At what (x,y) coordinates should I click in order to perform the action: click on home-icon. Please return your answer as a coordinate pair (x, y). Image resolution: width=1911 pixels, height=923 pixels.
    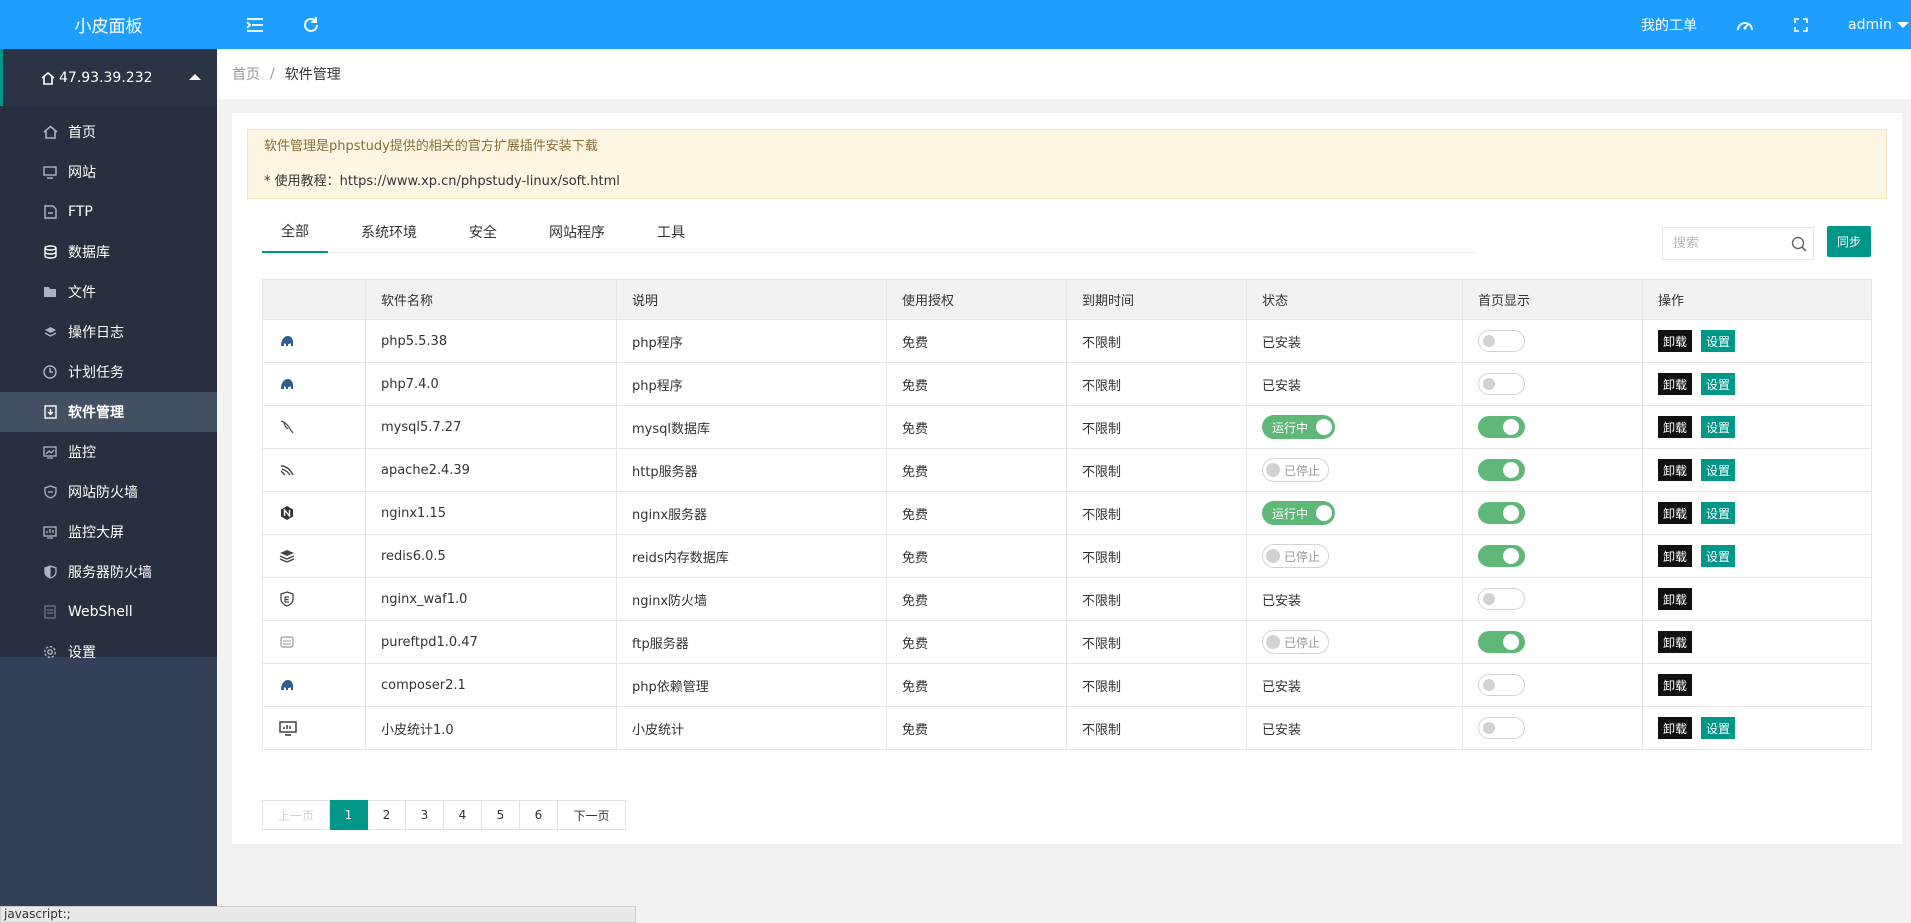
    Looking at the image, I should click on (50, 132).